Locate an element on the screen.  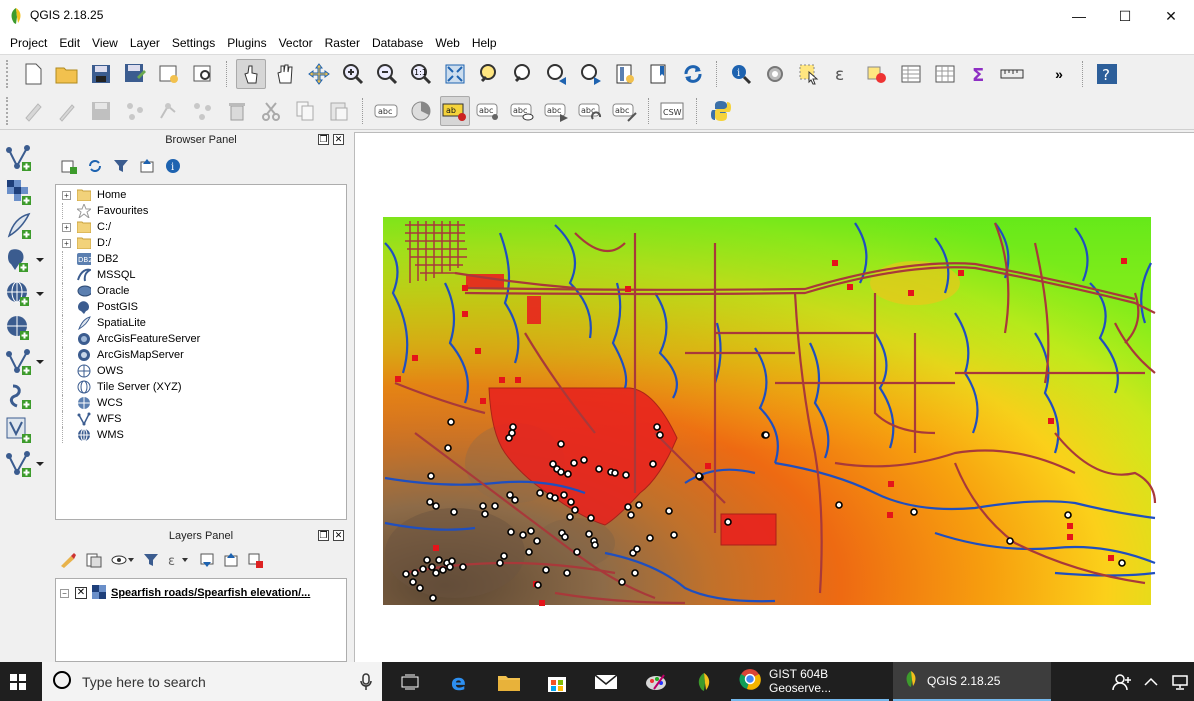
add-delimited-text-button is located at coordinates (25, 226).